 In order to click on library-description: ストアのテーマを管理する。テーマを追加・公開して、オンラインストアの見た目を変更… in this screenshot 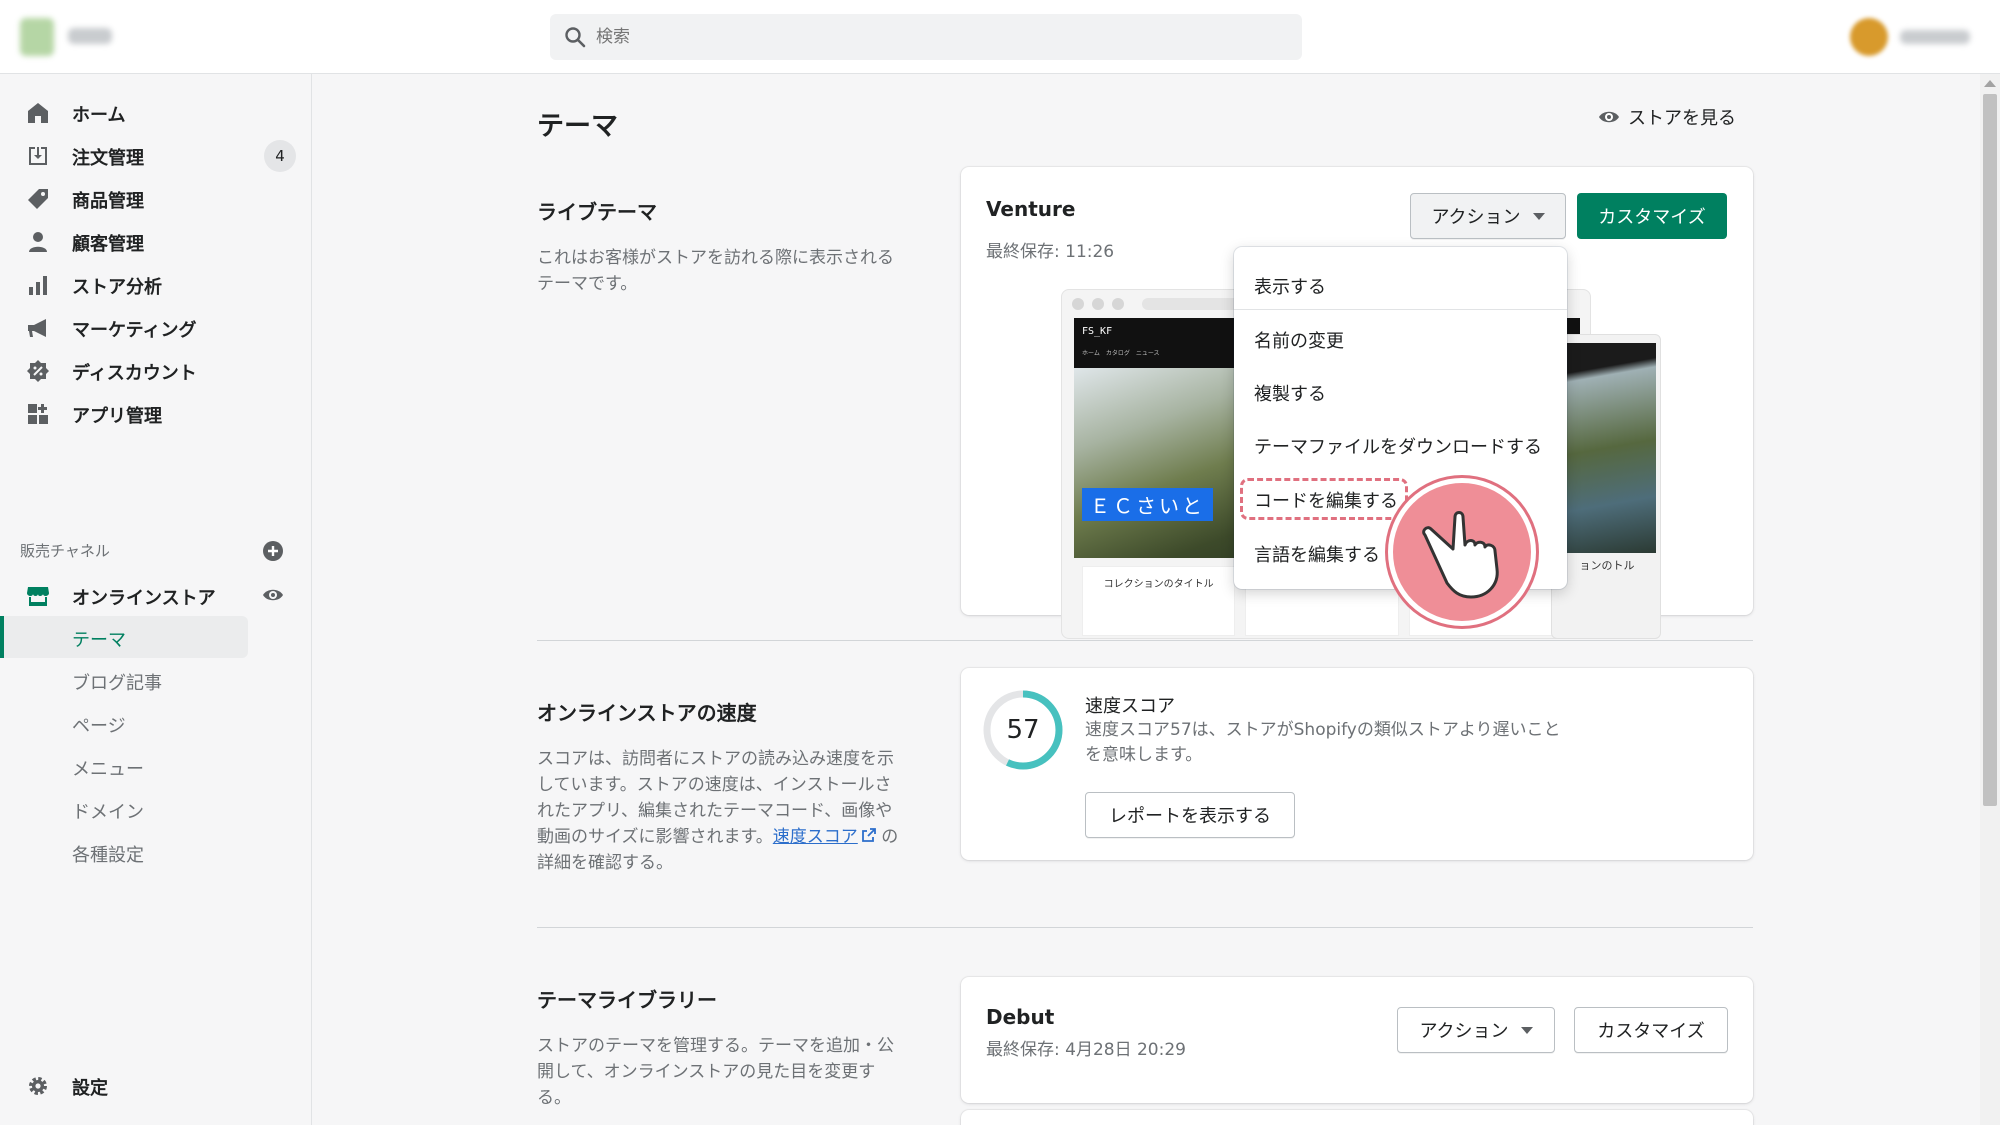, I will do `click(715, 1072)`.